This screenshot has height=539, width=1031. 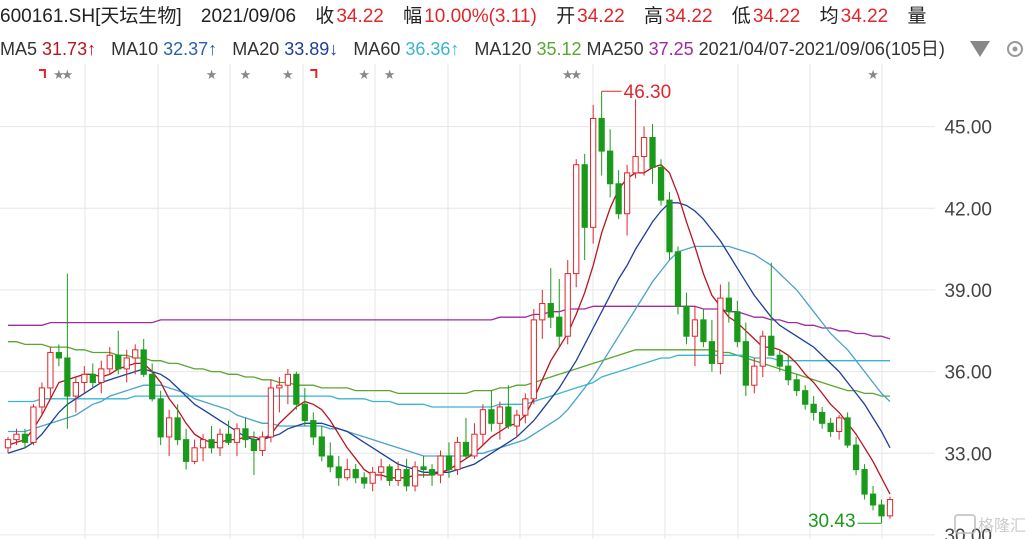 What do you see at coordinates (968, 373) in the screenshot?
I see `y-tick-label: 36.00` at bounding box center [968, 373].